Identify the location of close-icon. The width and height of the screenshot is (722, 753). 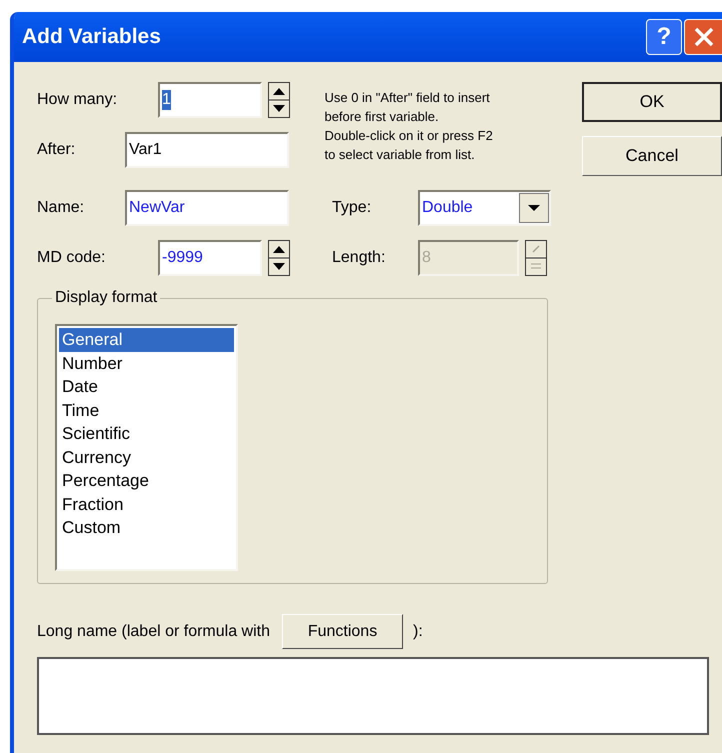
(703, 37).